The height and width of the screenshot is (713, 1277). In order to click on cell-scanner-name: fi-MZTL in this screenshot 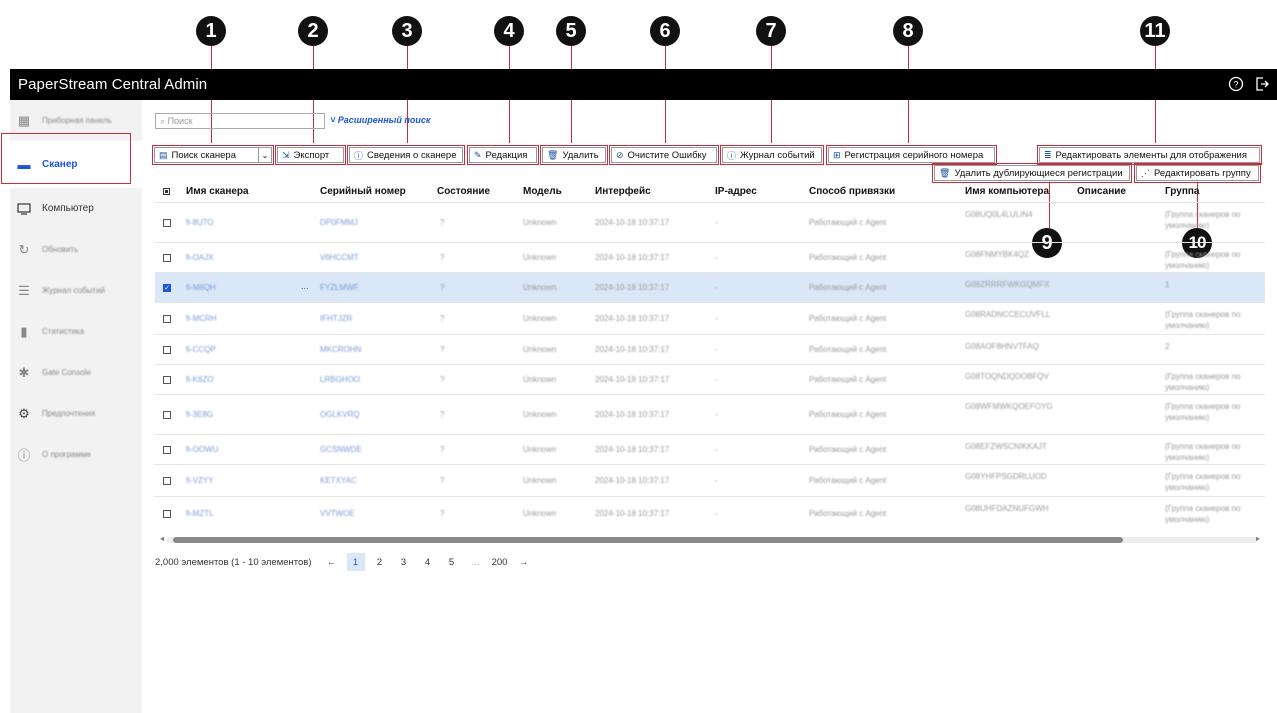, I will do `click(200, 513)`.